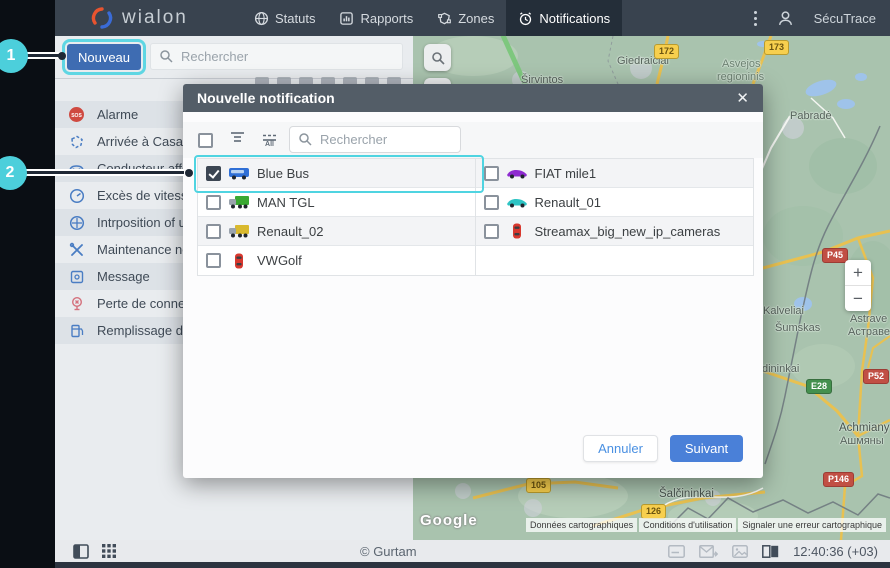 This screenshot has height=568, width=890. Describe the element at coordinates (620, 448) in the screenshot. I see `cancel-button: Annuler` at that location.